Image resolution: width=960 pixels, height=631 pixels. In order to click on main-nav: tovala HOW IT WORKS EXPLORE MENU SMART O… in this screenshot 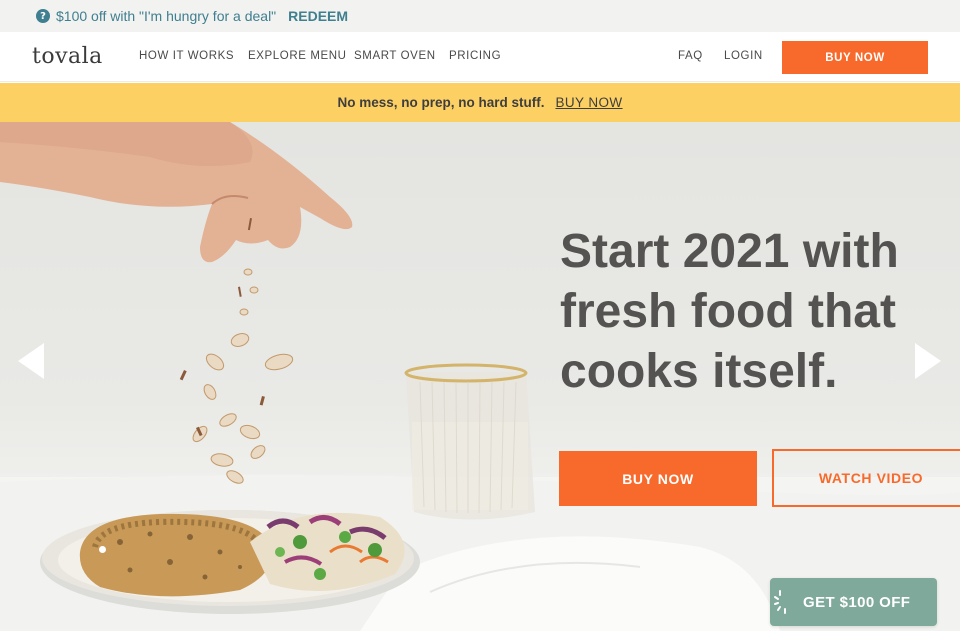, I will do `click(480, 57)`.